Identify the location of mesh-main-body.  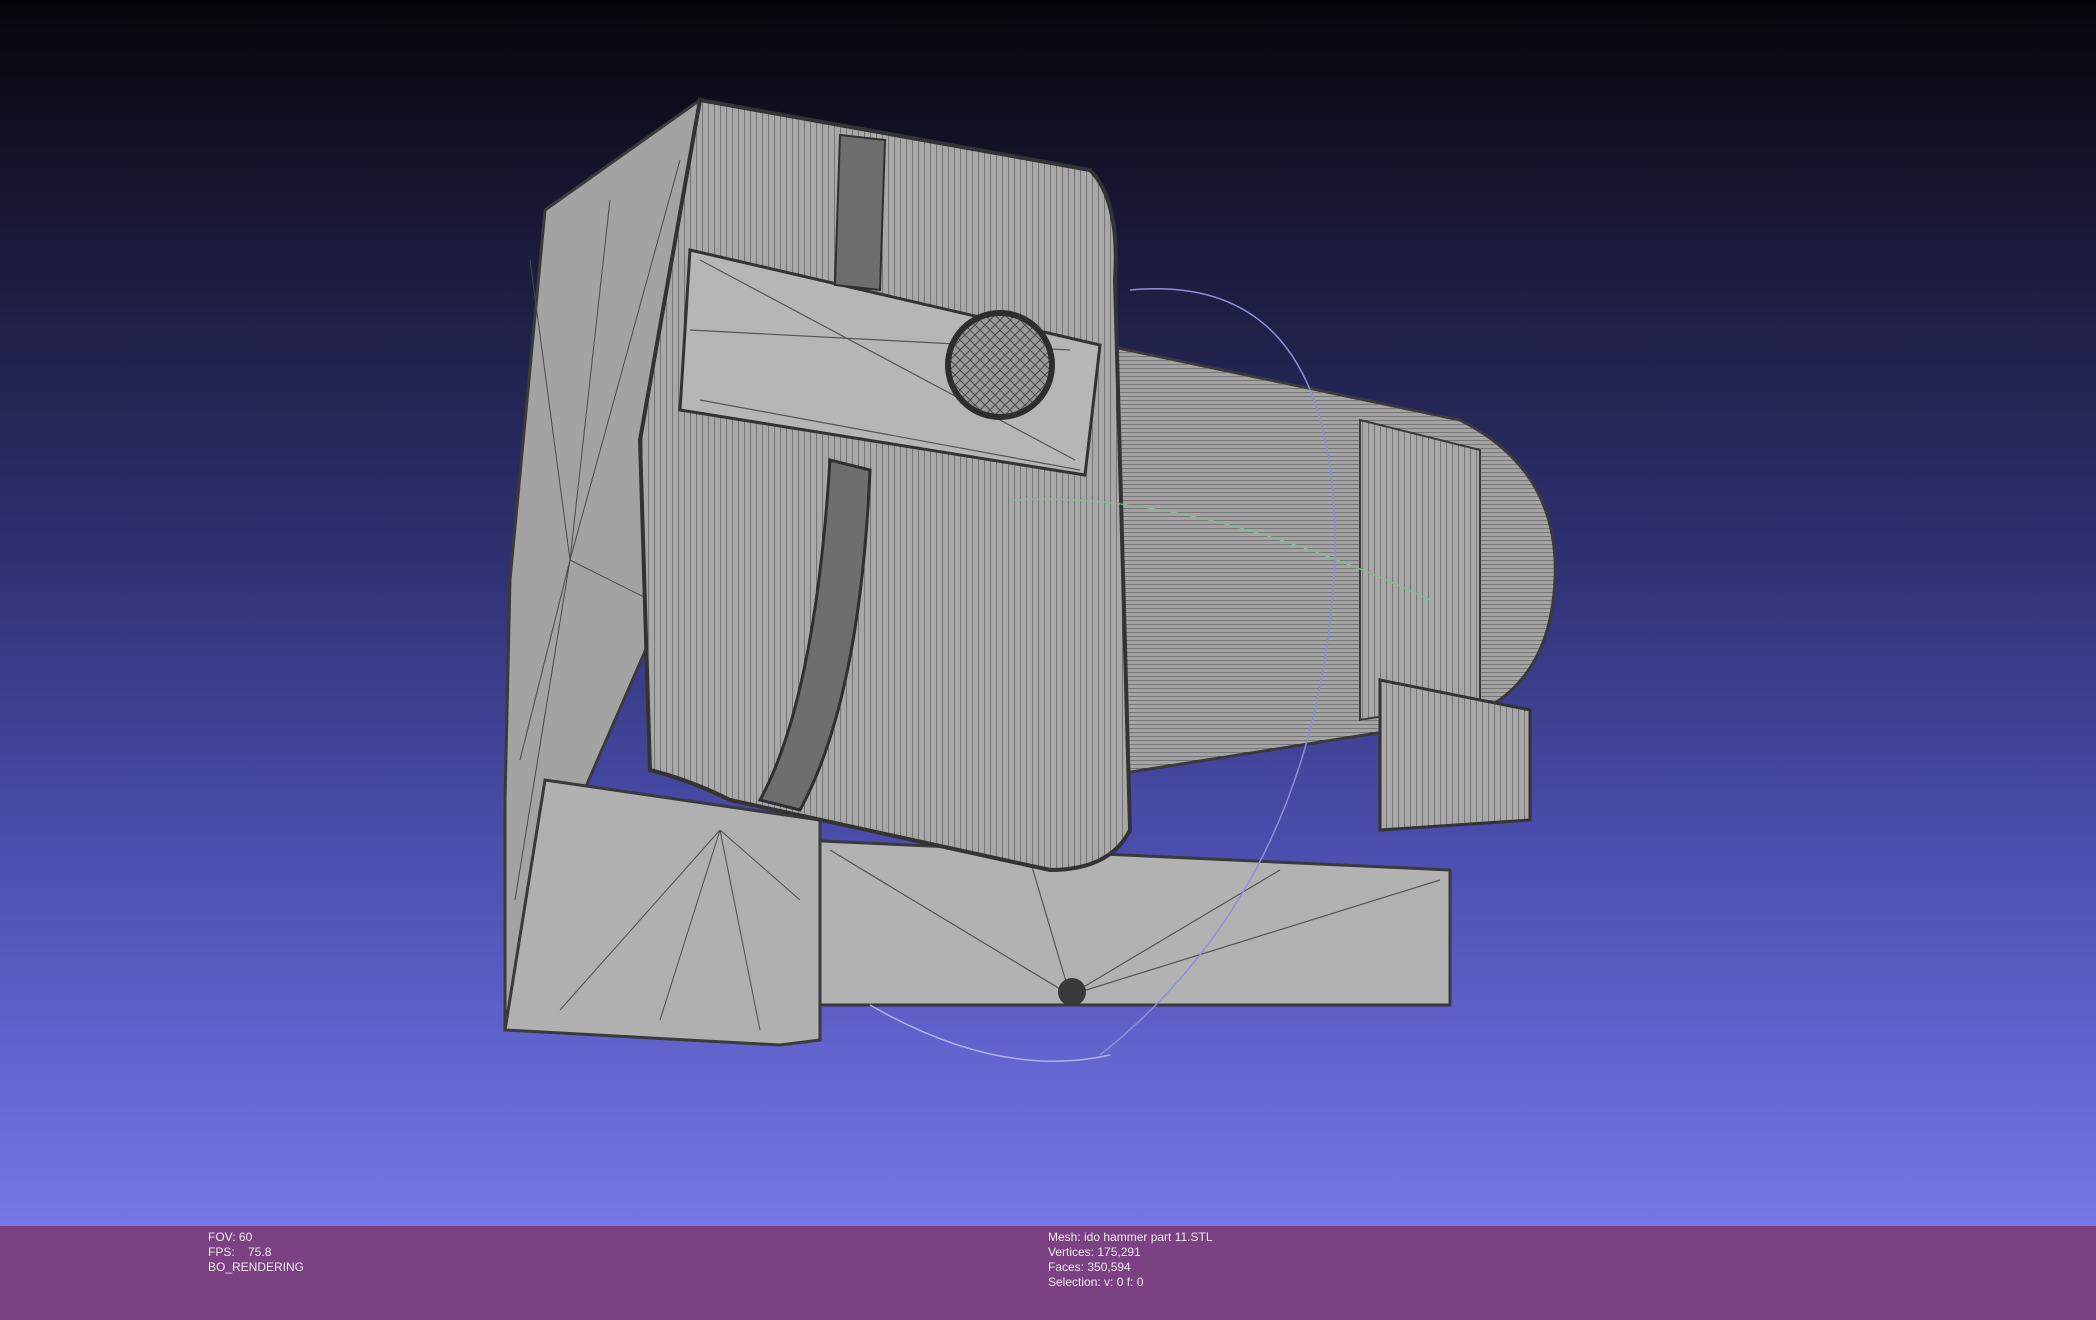
(885, 485).